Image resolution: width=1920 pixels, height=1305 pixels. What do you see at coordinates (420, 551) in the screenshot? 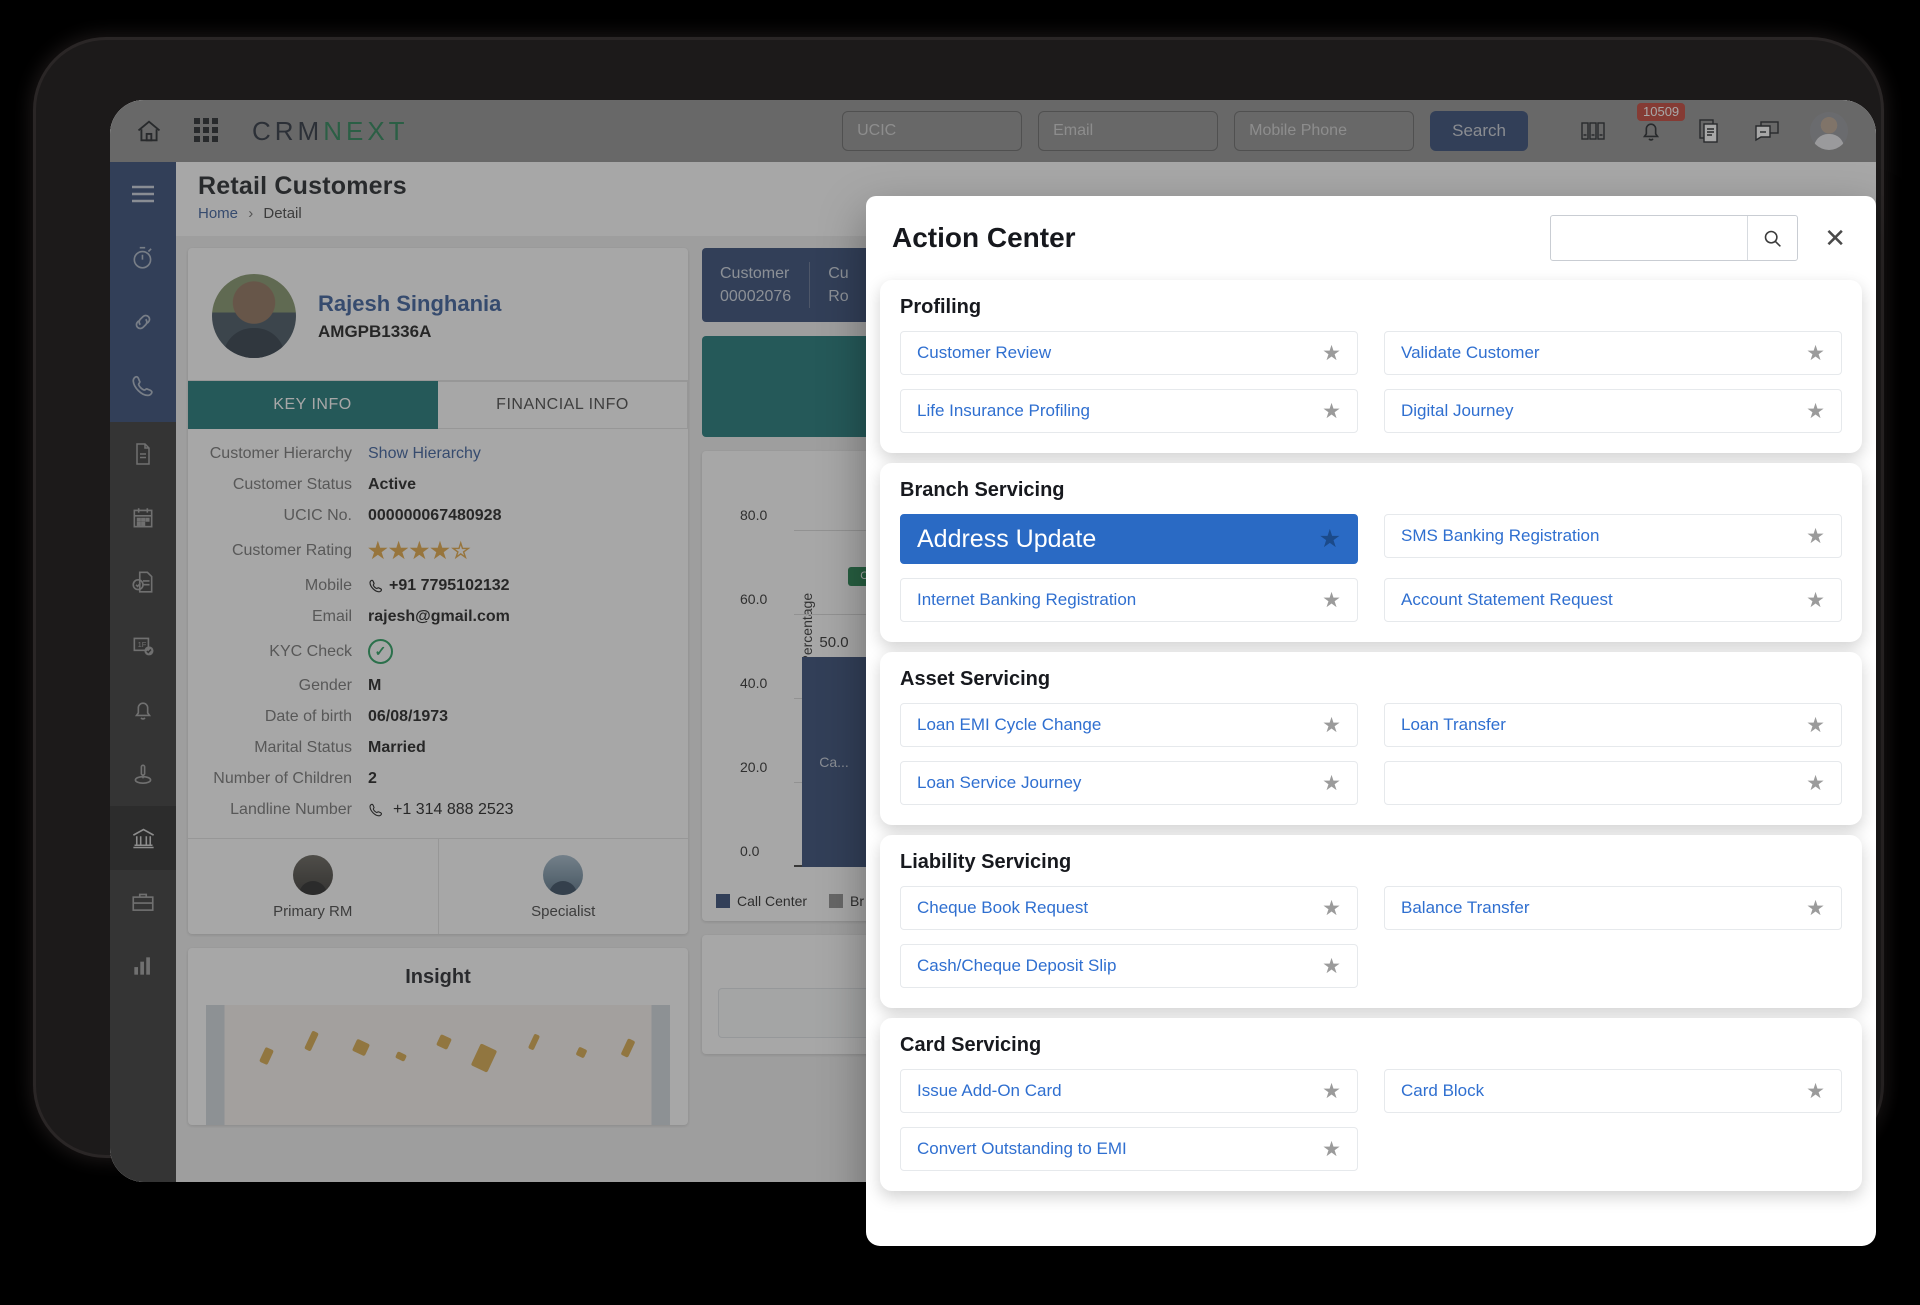
I see `rating-stars: ★★★★☆` at bounding box center [420, 551].